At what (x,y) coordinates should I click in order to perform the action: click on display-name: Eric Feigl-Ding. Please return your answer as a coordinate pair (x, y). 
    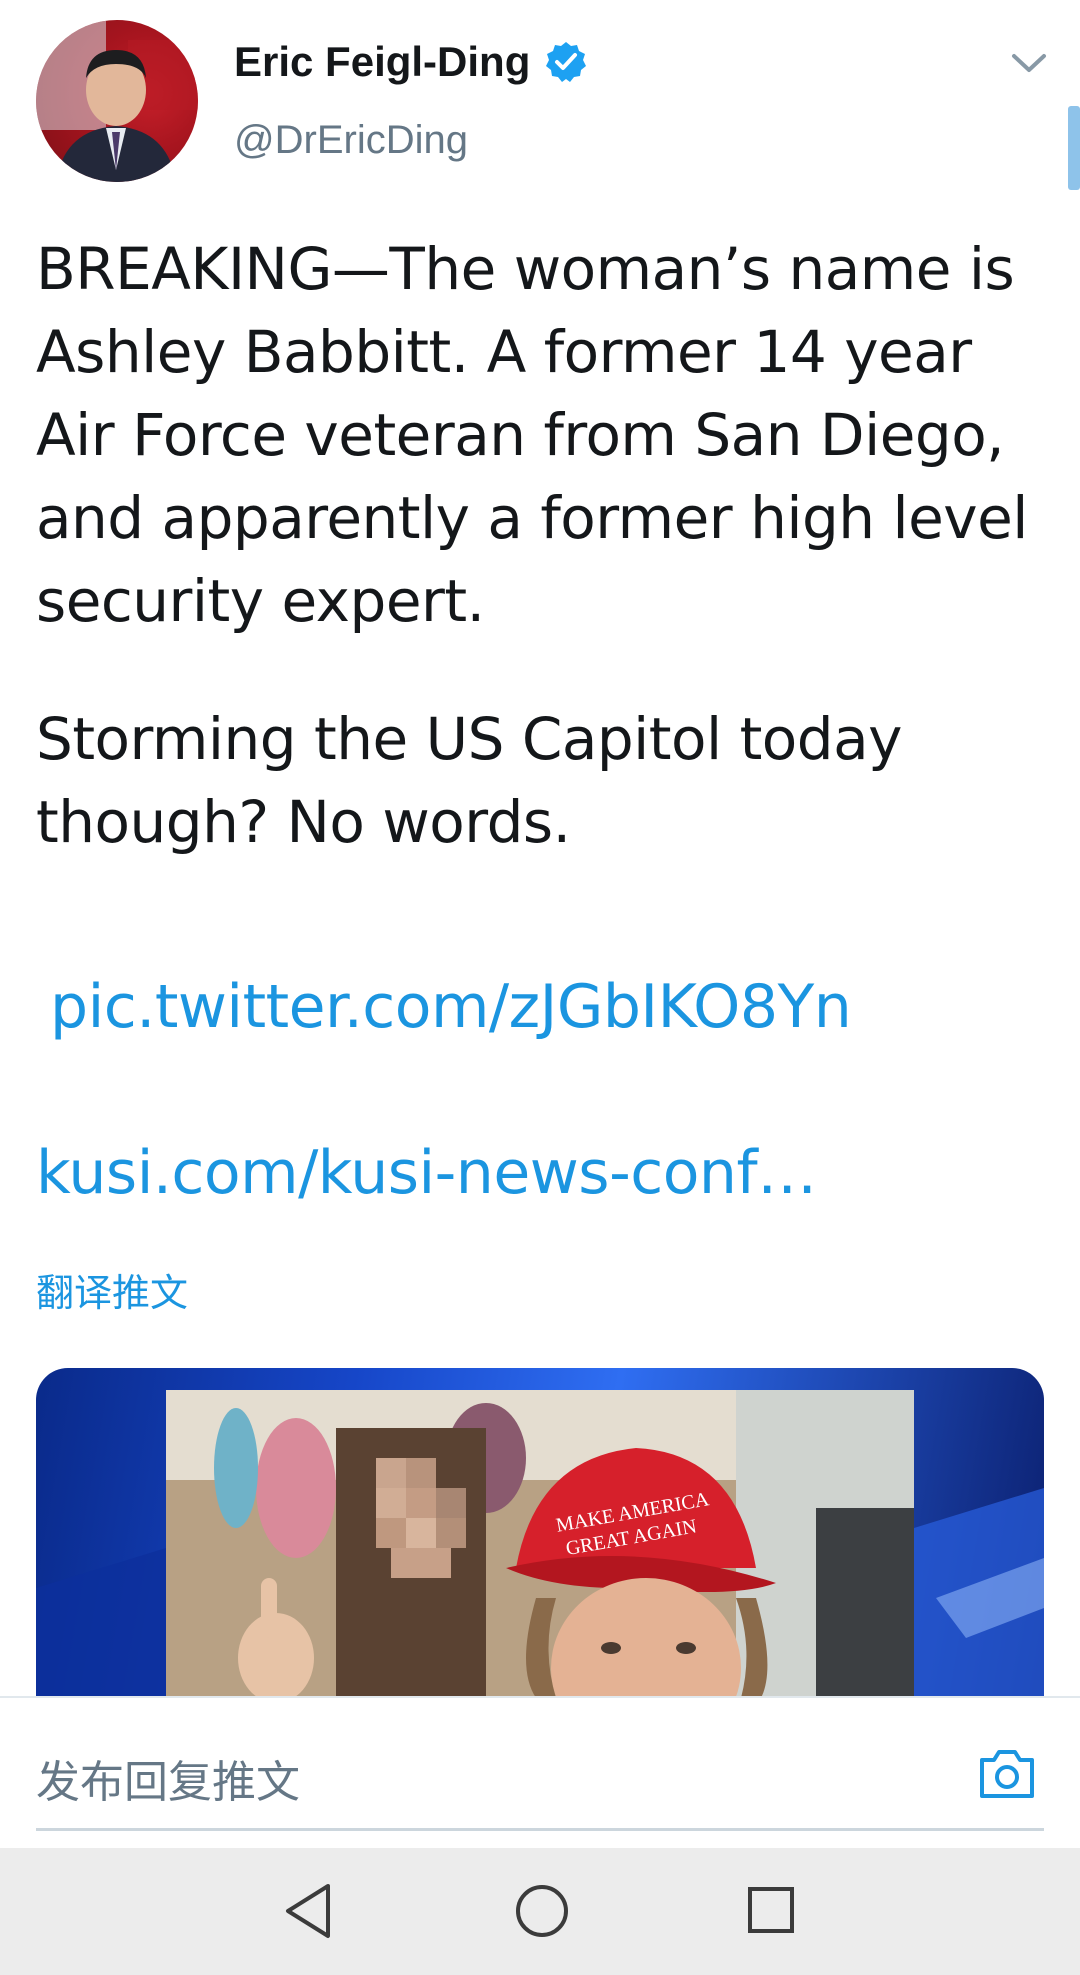
    Looking at the image, I should click on (411, 62).